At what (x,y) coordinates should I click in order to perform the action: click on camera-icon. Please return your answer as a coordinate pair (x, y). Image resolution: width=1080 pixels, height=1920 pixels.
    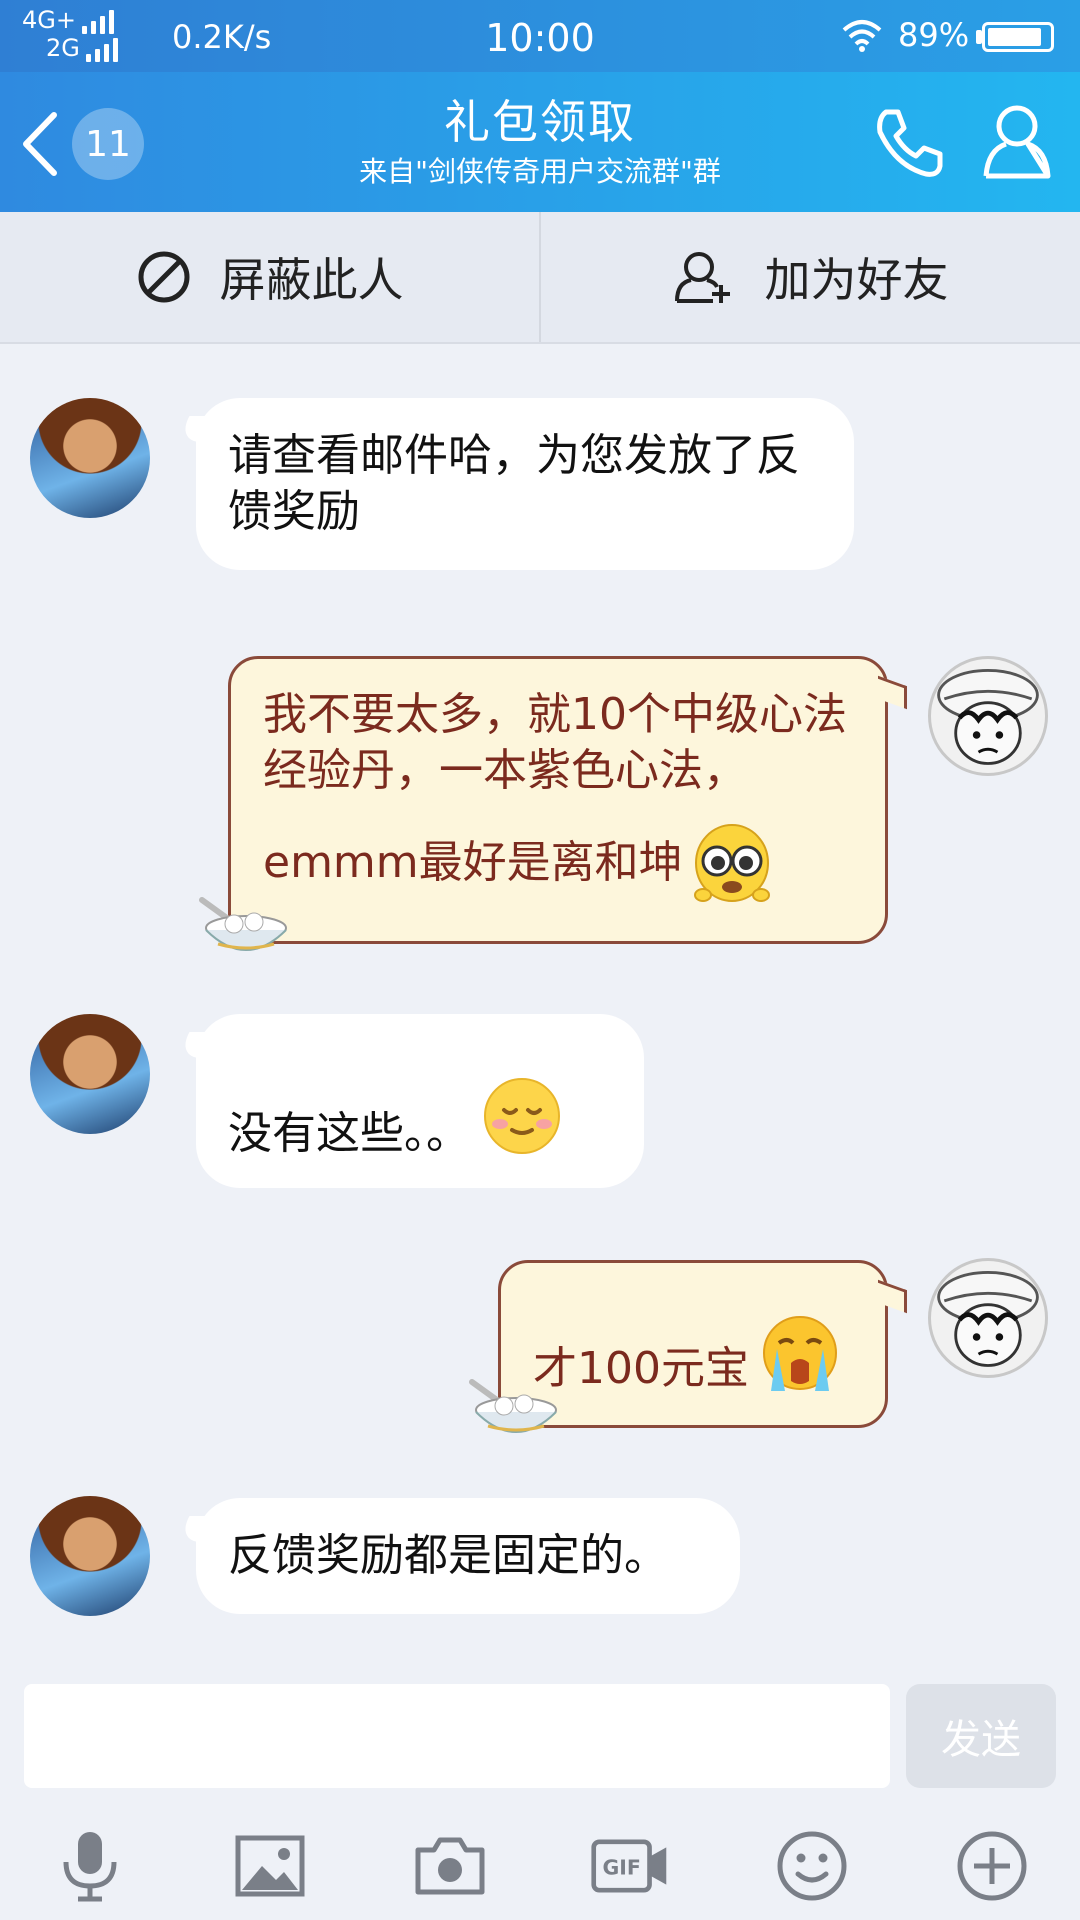
    Looking at the image, I should click on (450, 1866).